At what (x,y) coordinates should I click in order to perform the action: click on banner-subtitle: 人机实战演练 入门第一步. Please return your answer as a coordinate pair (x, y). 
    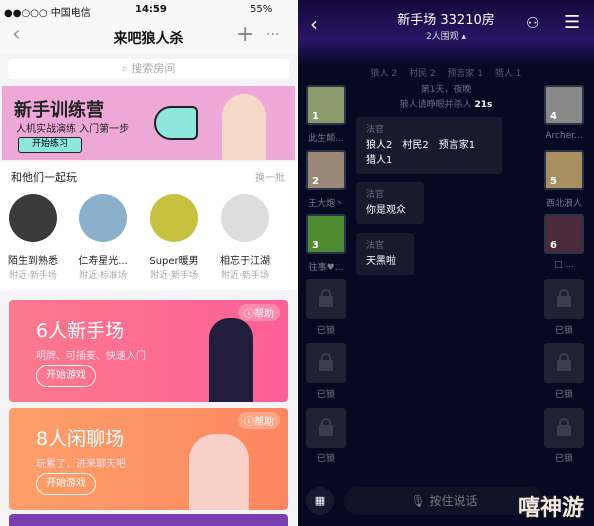
    Looking at the image, I should click on (73, 129).